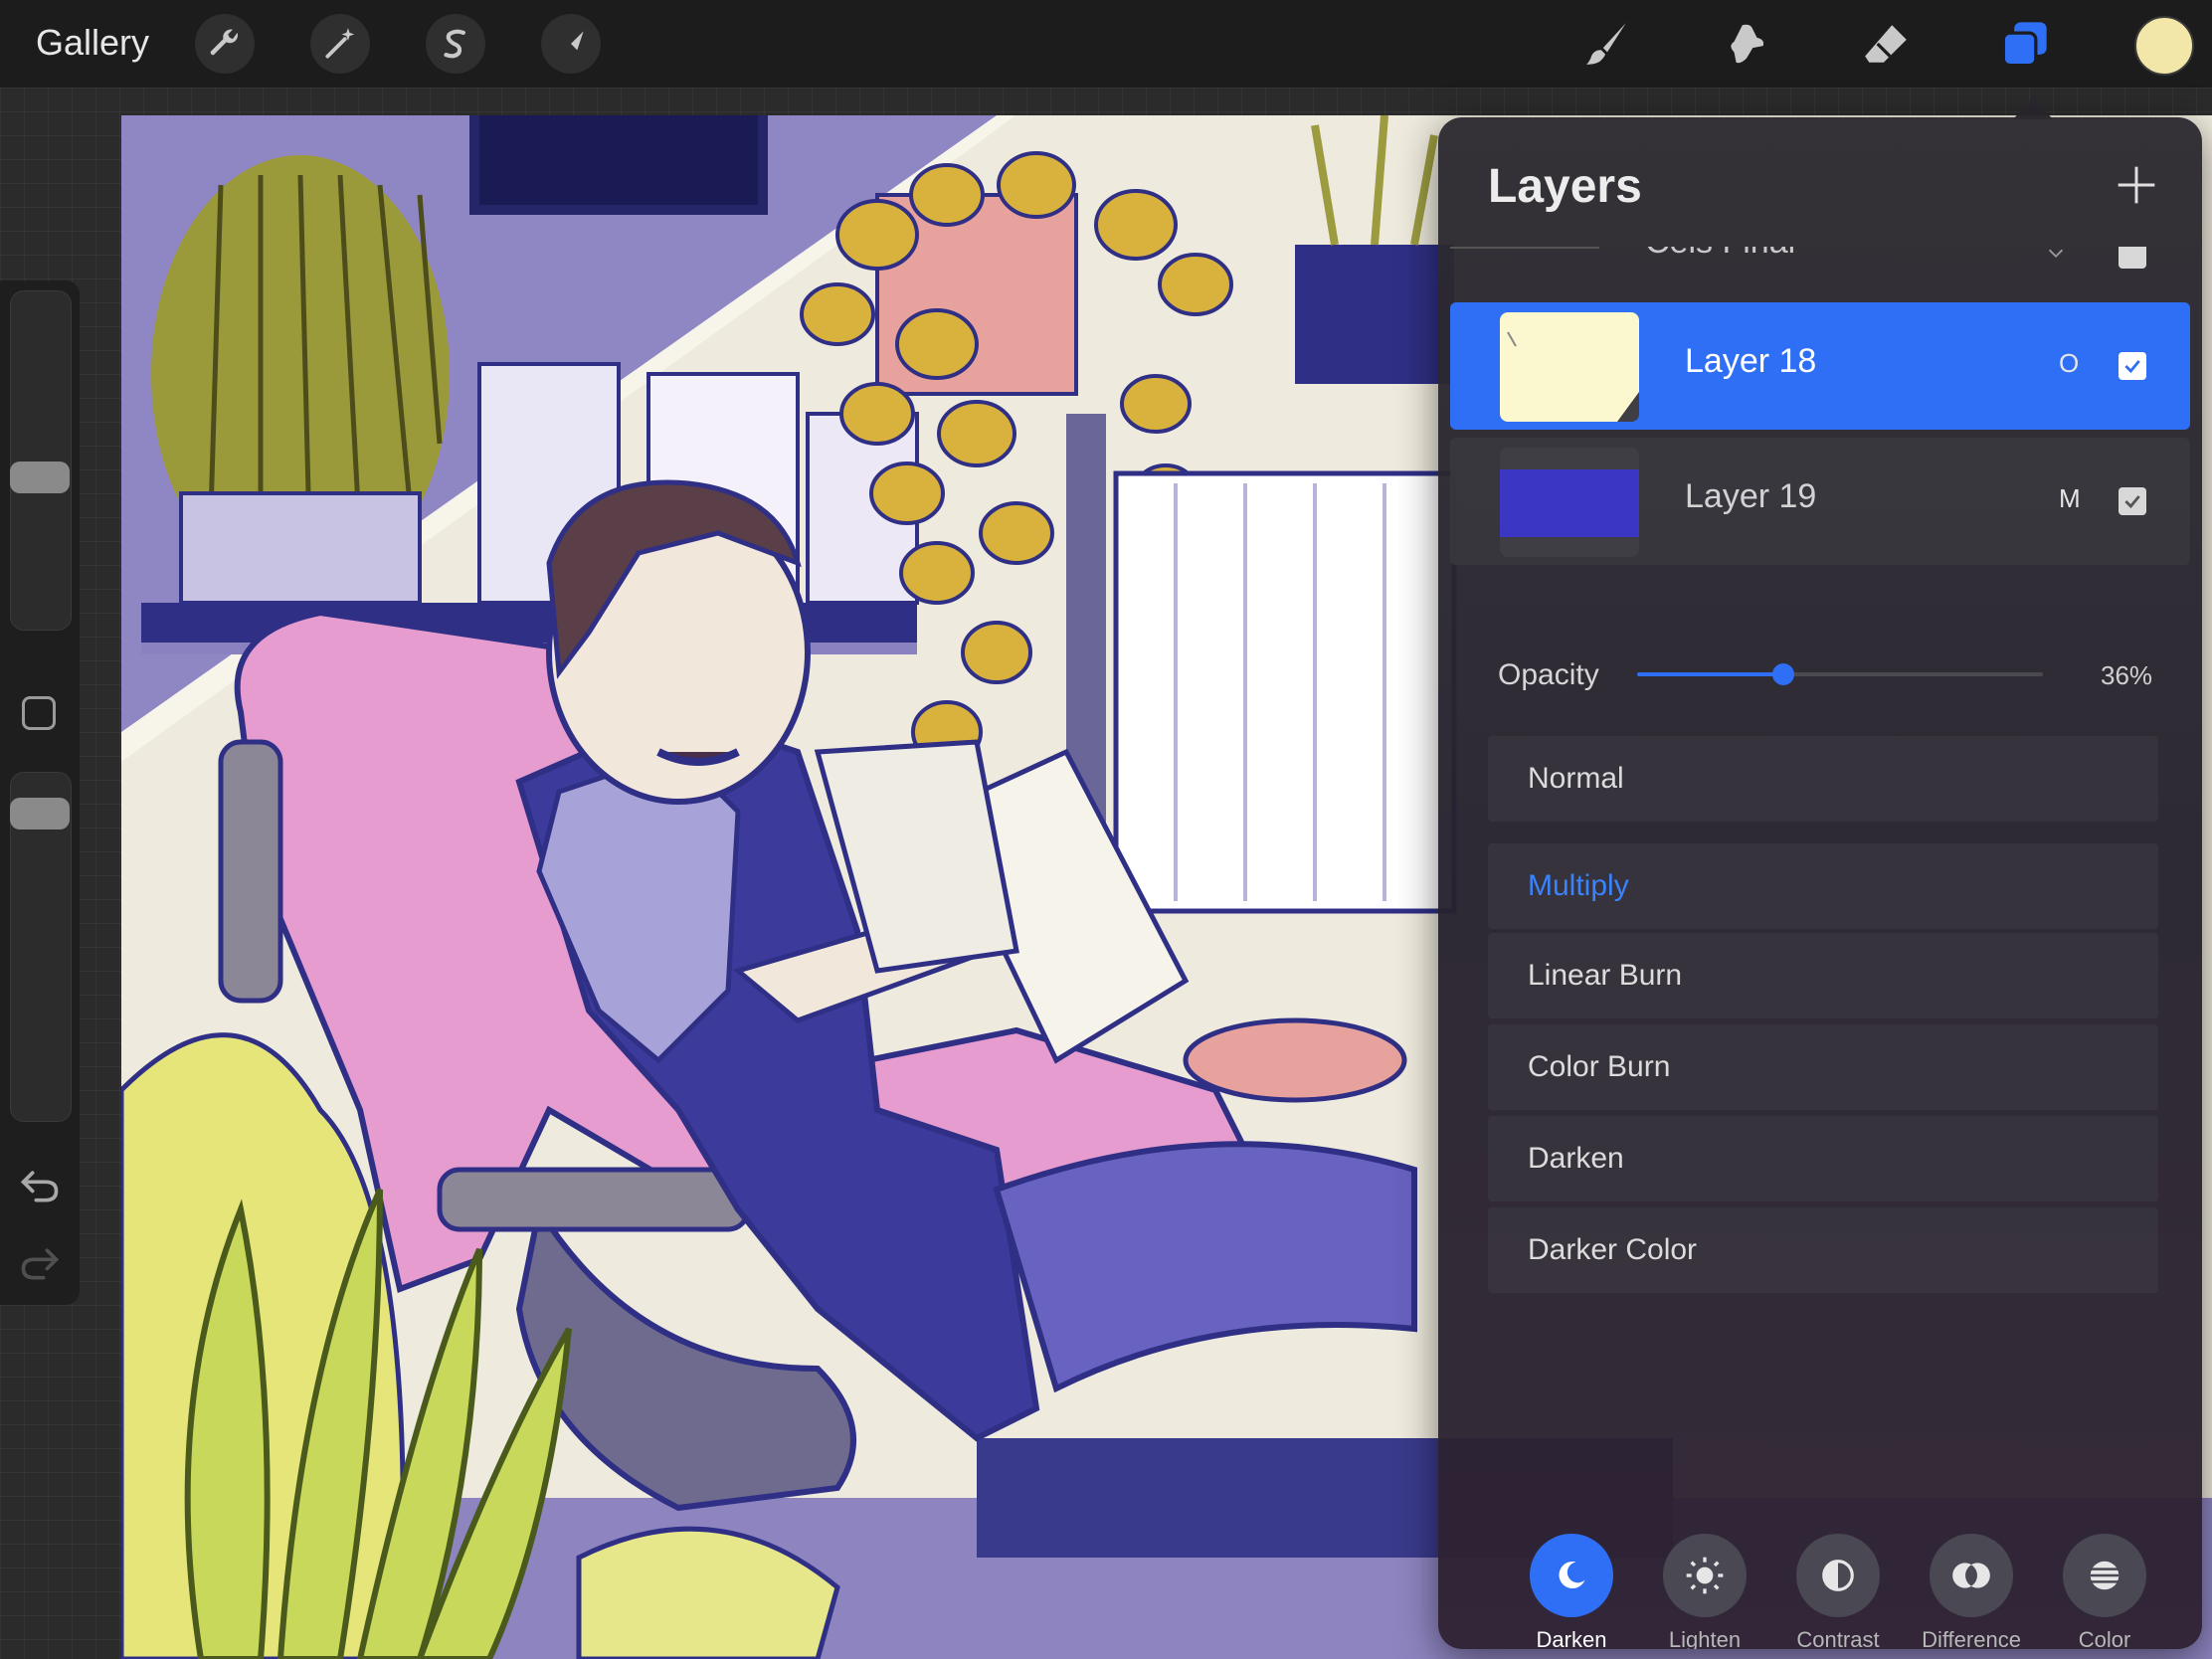 The width and height of the screenshot is (2212, 1659). I want to click on layer-row-19: Layer 19 M, so click(1820, 501).